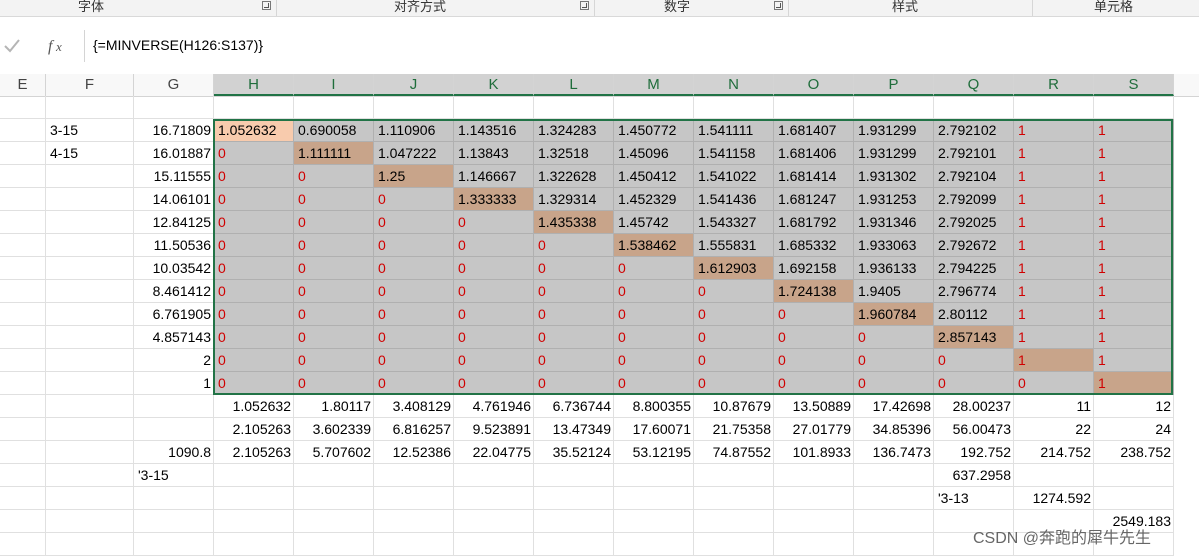 This screenshot has width=1199, height=556. Describe the element at coordinates (654, 199) in the screenshot. I see `matrix-cell: 1.452329` at that location.